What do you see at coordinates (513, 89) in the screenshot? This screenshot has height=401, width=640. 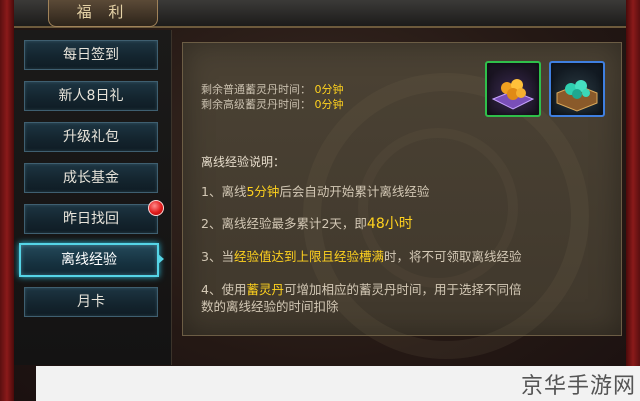 I see `spirit-pill-normal-icon` at bounding box center [513, 89].